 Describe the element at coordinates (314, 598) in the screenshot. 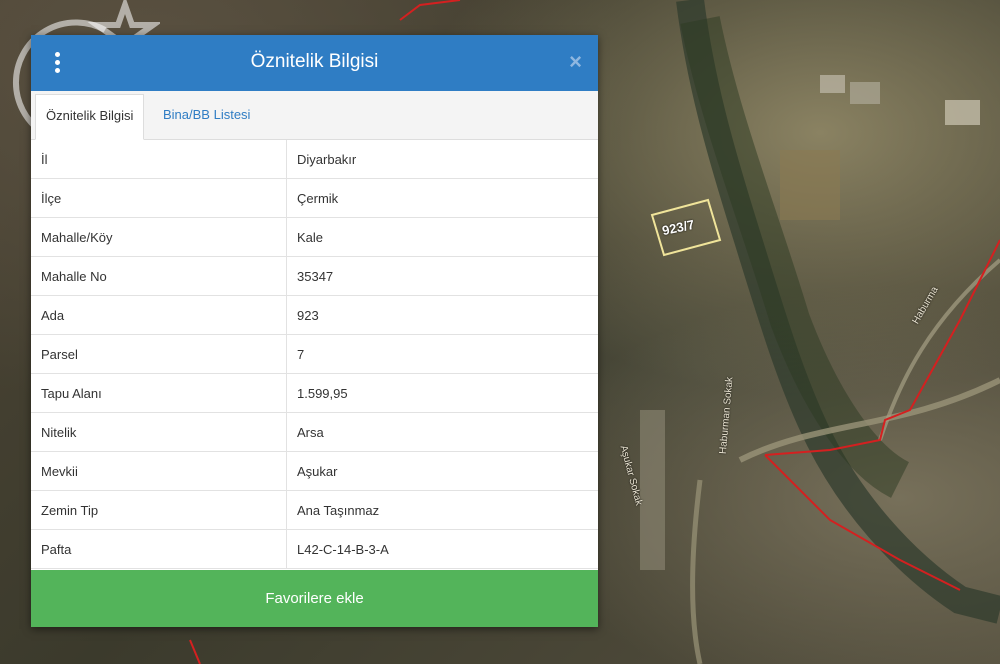

I see `add-favorite-button: Favorilere ekle` at that location.